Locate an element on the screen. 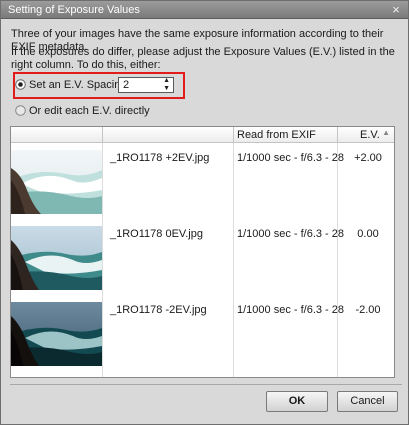 This screenshot has width=409, height=425. cancel-button: Cancel is located at coordinates (367, 401).